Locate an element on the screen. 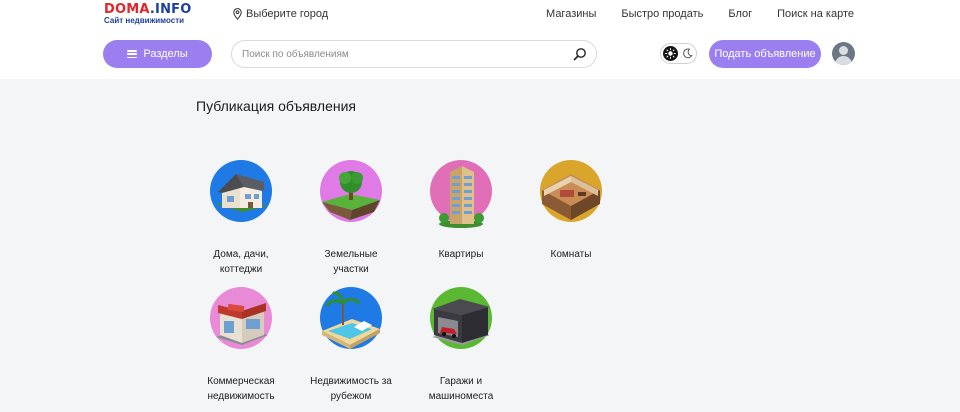 Image resolution: width=960 pixels, height=412 pixels. category-label: Квартиры is located at coordinates (461, 254).